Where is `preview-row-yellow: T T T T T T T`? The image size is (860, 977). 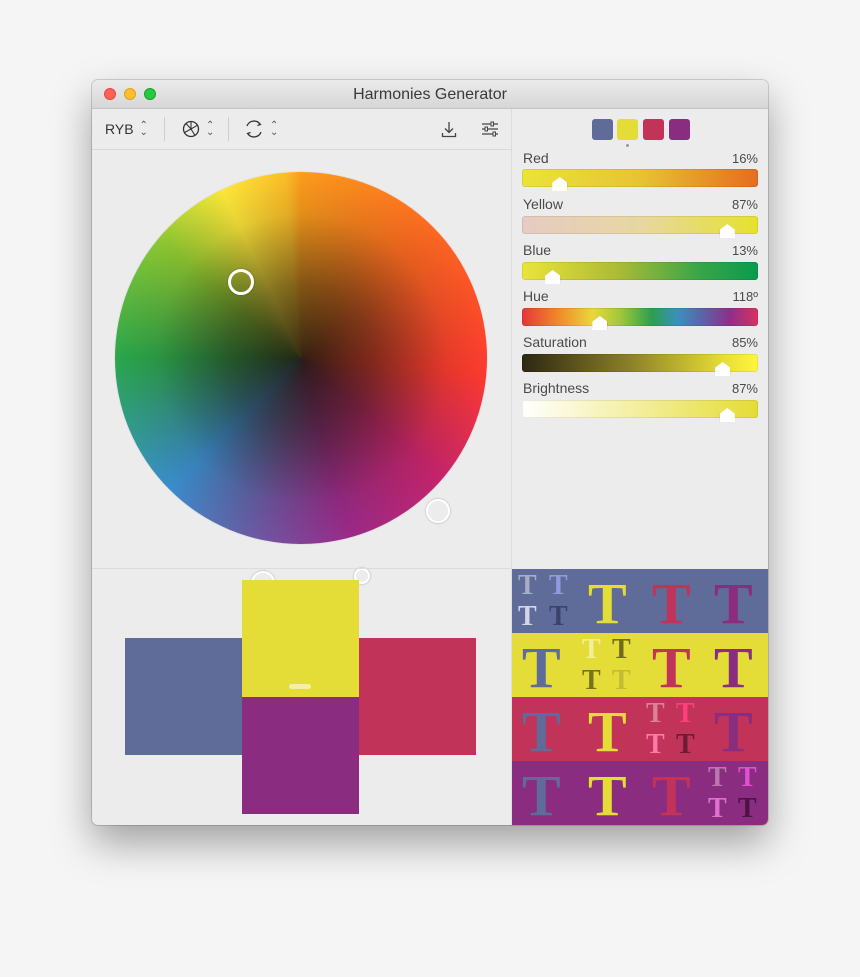
preview-row-yellow: T T T T T T T is located at coordinates (640, 665).